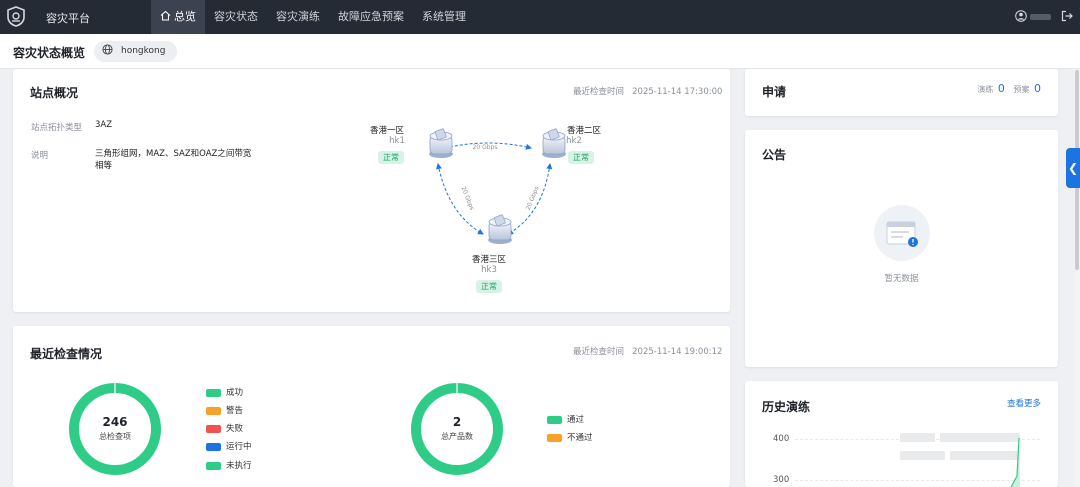  Describe the element at coordinates (1001, 88) in the screenshot. I see `drill-count: 0` at that location.